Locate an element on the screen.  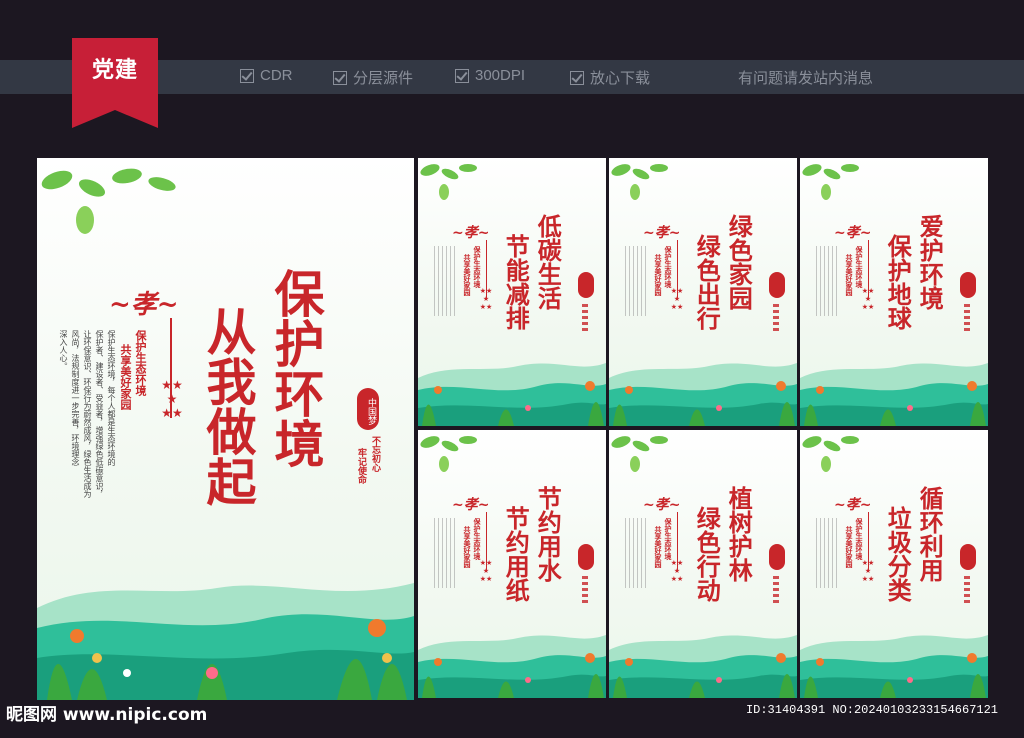
title-col-1: 循环利用 is located at coordinates (929, 534).